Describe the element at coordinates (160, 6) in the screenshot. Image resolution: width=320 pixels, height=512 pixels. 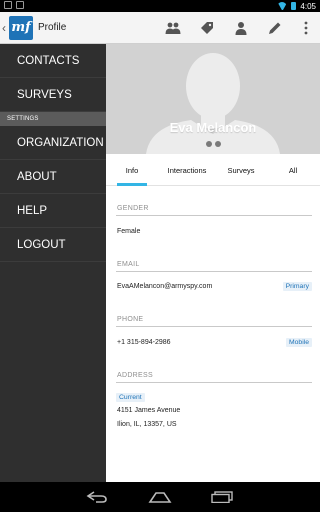
I see `status-bar: 4:05` at that location.